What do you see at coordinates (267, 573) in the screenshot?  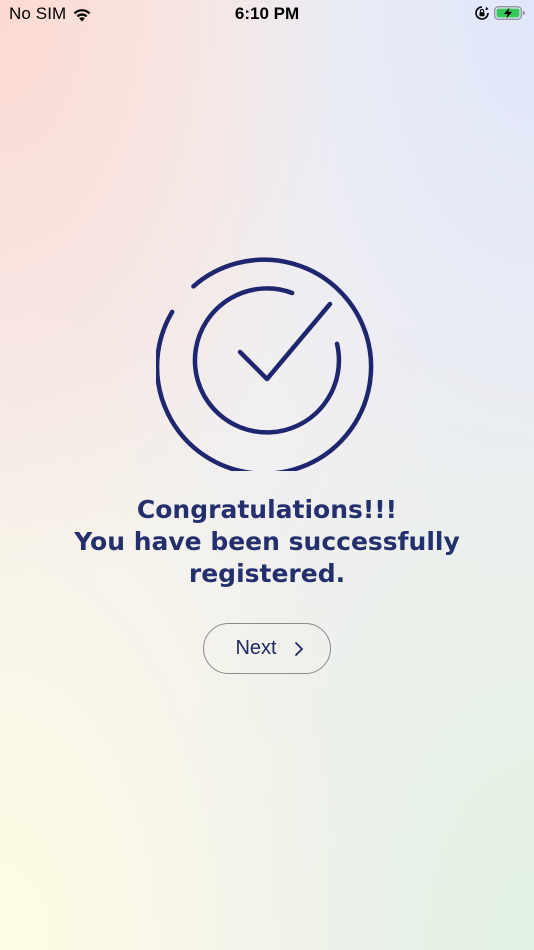 I see `registered-line: registered.` at bounding box center [267, 573].